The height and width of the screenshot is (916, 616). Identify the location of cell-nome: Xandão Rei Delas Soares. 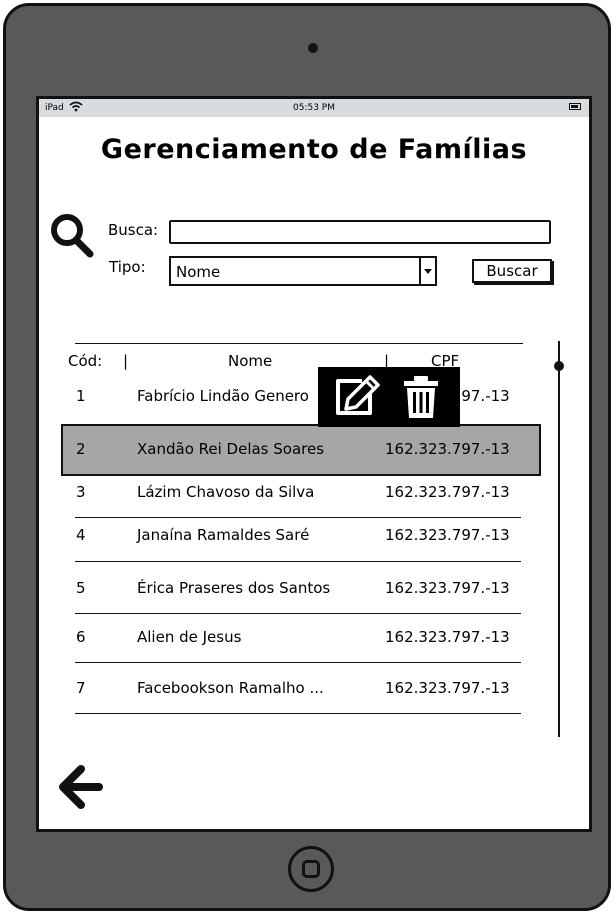
(231, 449).